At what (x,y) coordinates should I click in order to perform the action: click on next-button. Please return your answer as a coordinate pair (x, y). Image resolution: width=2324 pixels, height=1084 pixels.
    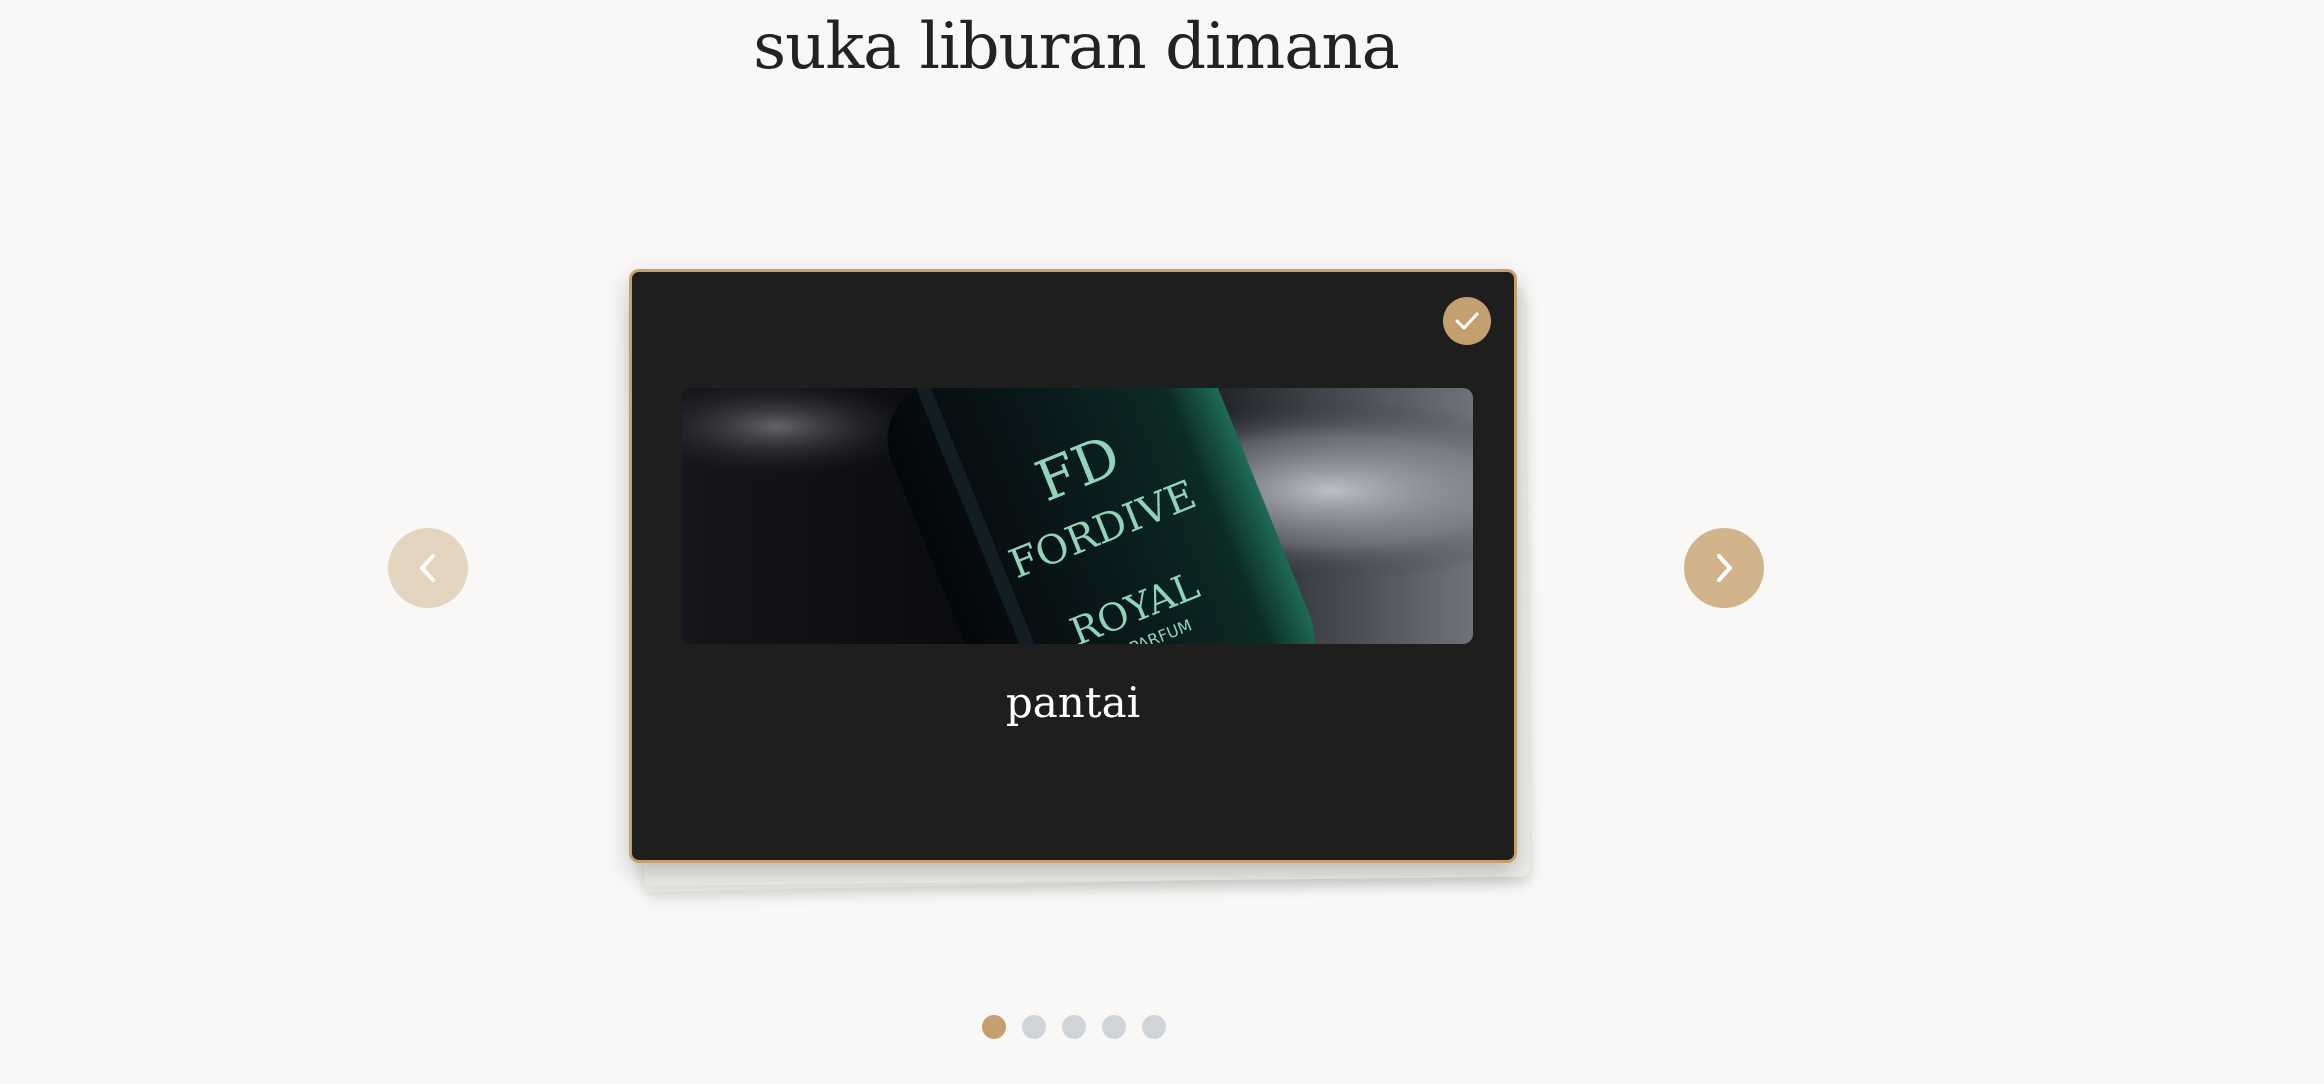
    Looking at the image, I should click on (1724, 568).